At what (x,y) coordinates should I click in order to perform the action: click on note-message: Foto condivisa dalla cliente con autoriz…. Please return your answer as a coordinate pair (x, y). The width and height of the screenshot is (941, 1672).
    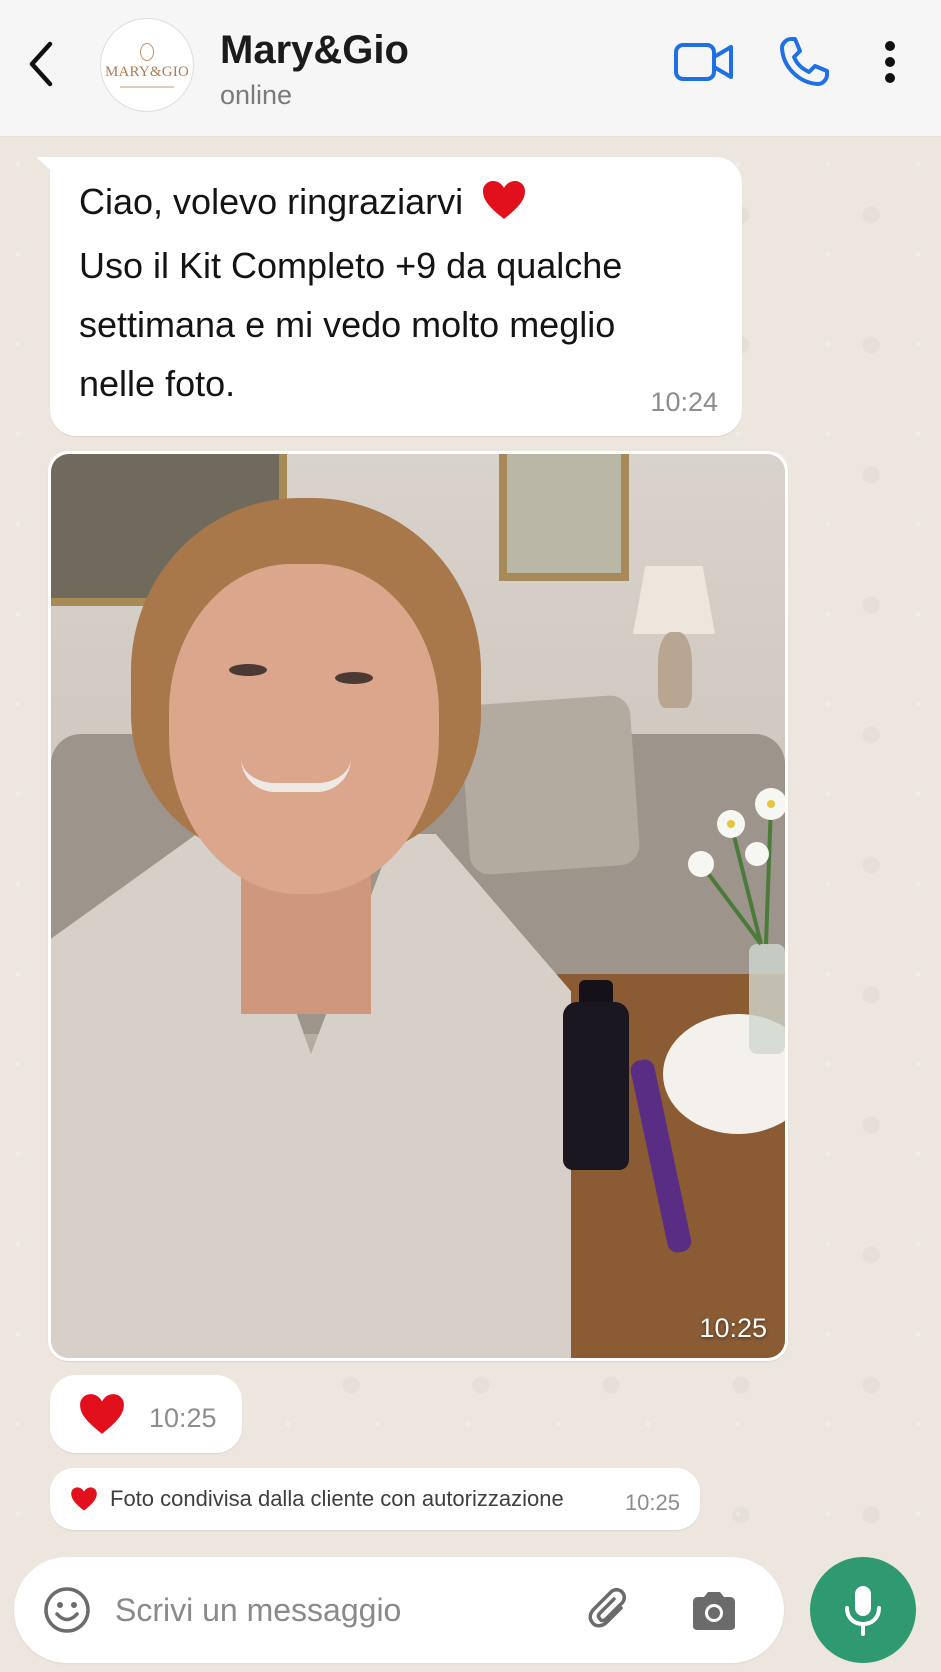
    Looking at the image, I should click on (375, 1499).